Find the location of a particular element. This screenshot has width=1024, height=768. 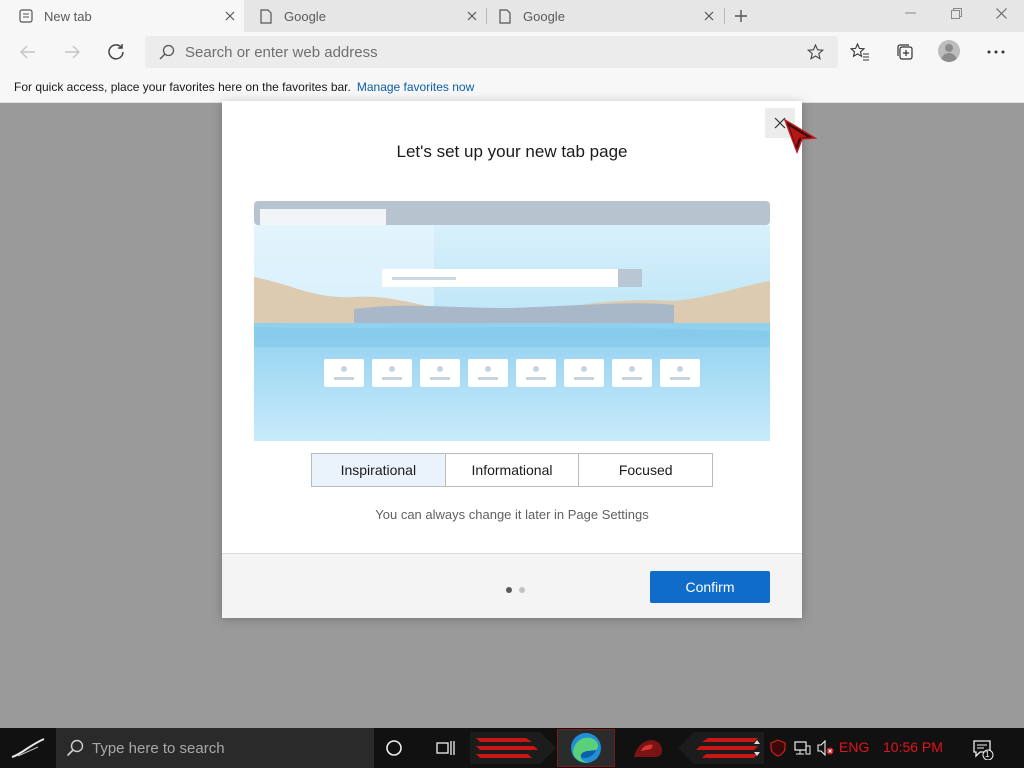

cortana-icon is located at coordinates (394, 748).